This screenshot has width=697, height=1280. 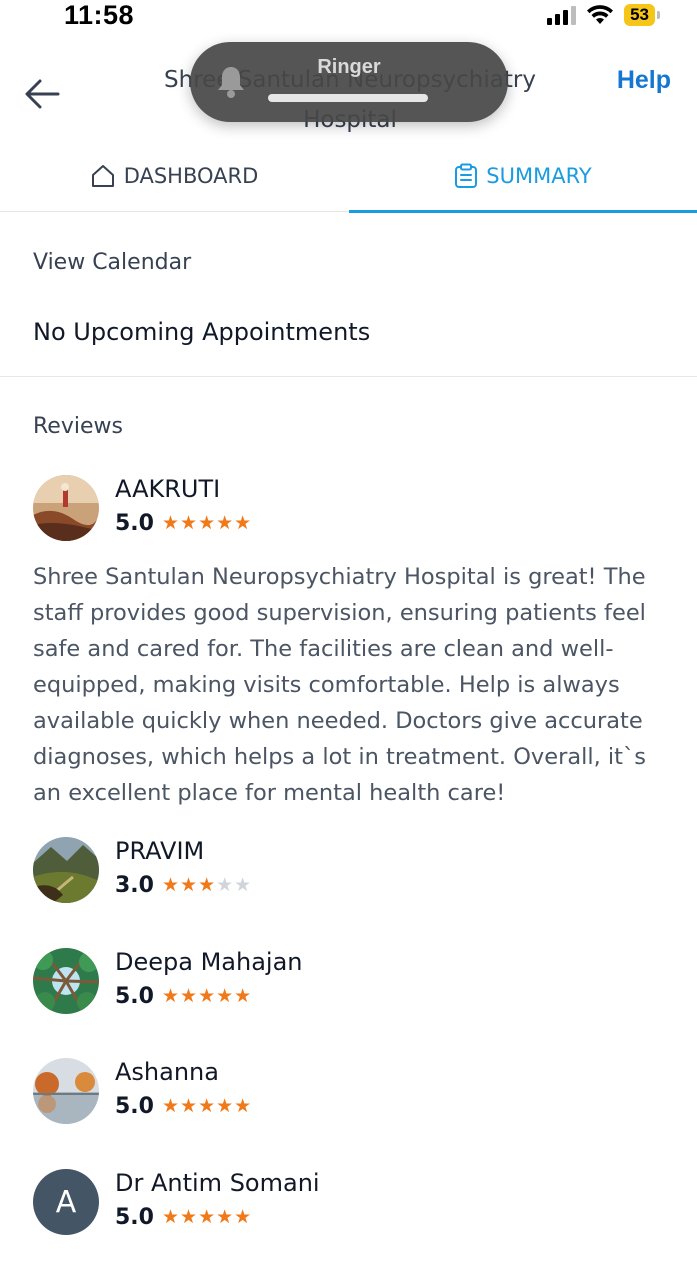 I want to click on back-button, so click(x=42, y=94).